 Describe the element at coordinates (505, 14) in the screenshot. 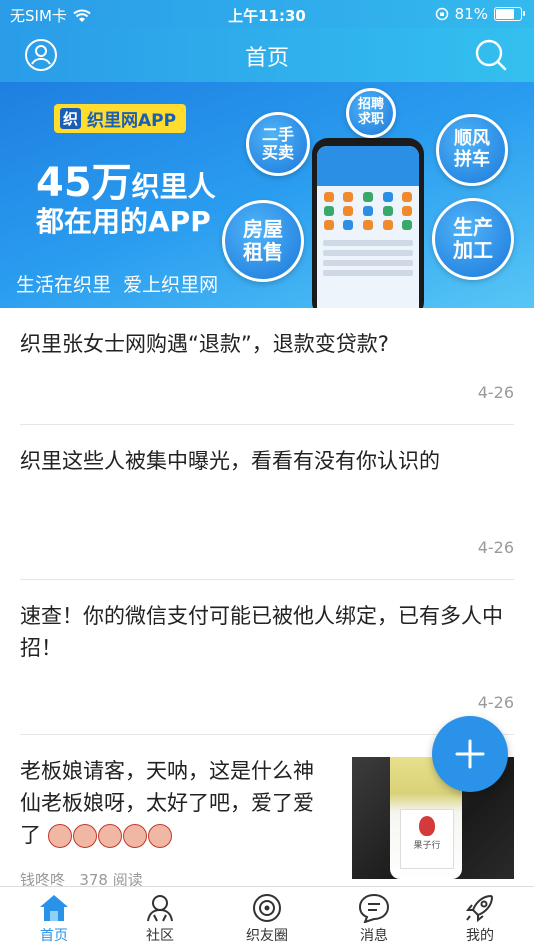

I see `battery-fill` at that location.